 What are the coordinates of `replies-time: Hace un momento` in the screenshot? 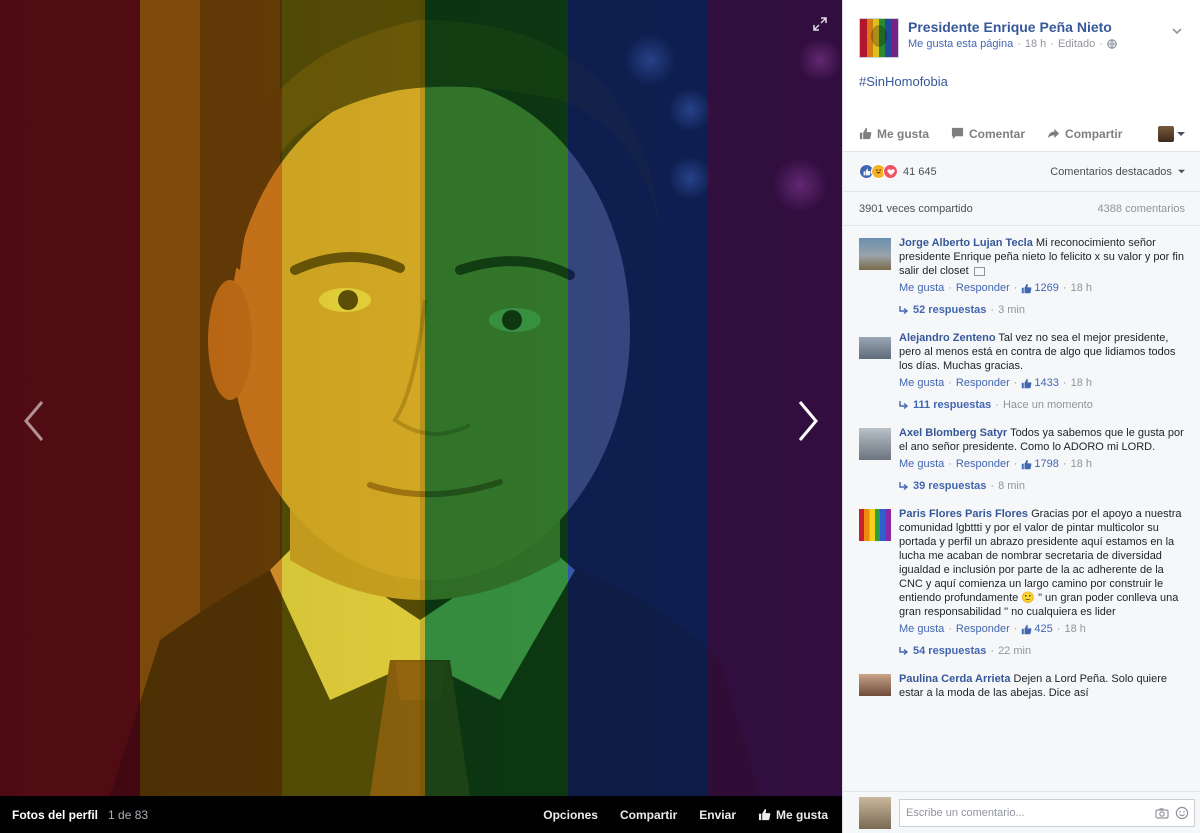 It's located at (1047, 405).